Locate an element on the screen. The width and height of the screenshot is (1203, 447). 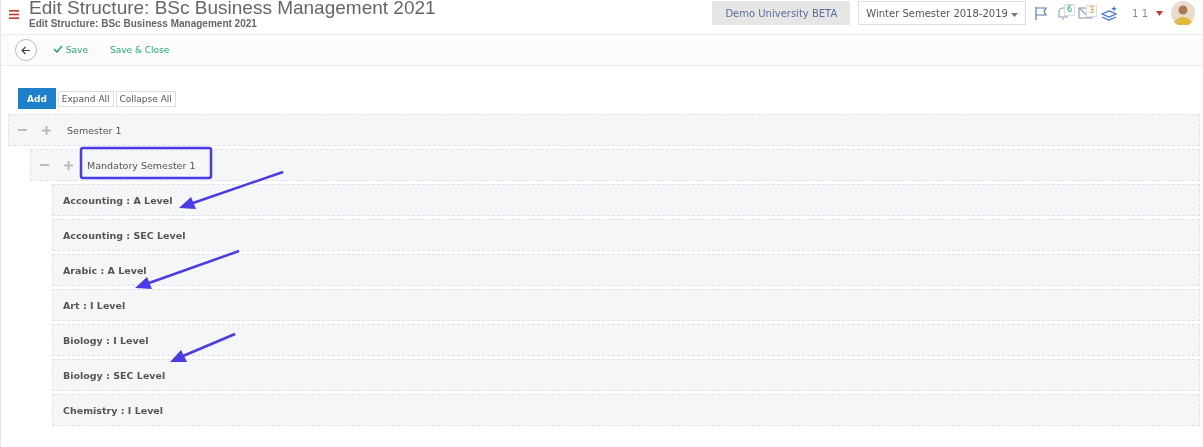
bell-icon is located at coordinates (1063, 13).